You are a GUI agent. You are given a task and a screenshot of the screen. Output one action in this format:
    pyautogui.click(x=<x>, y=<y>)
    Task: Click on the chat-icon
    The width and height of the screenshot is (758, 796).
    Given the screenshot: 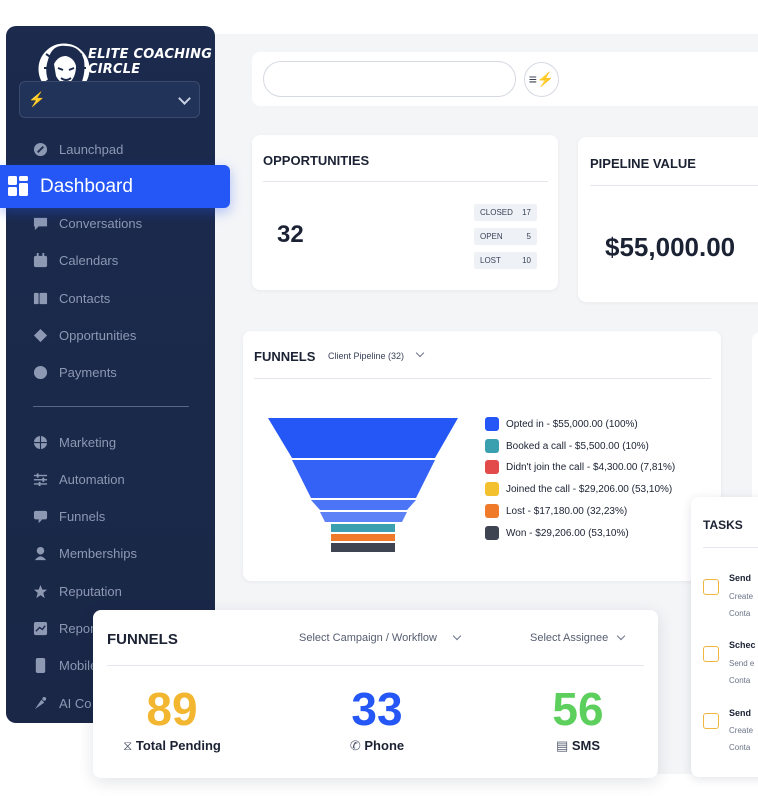 What is the action you would take?
    pyautogui.click(x=40, y=223)
    